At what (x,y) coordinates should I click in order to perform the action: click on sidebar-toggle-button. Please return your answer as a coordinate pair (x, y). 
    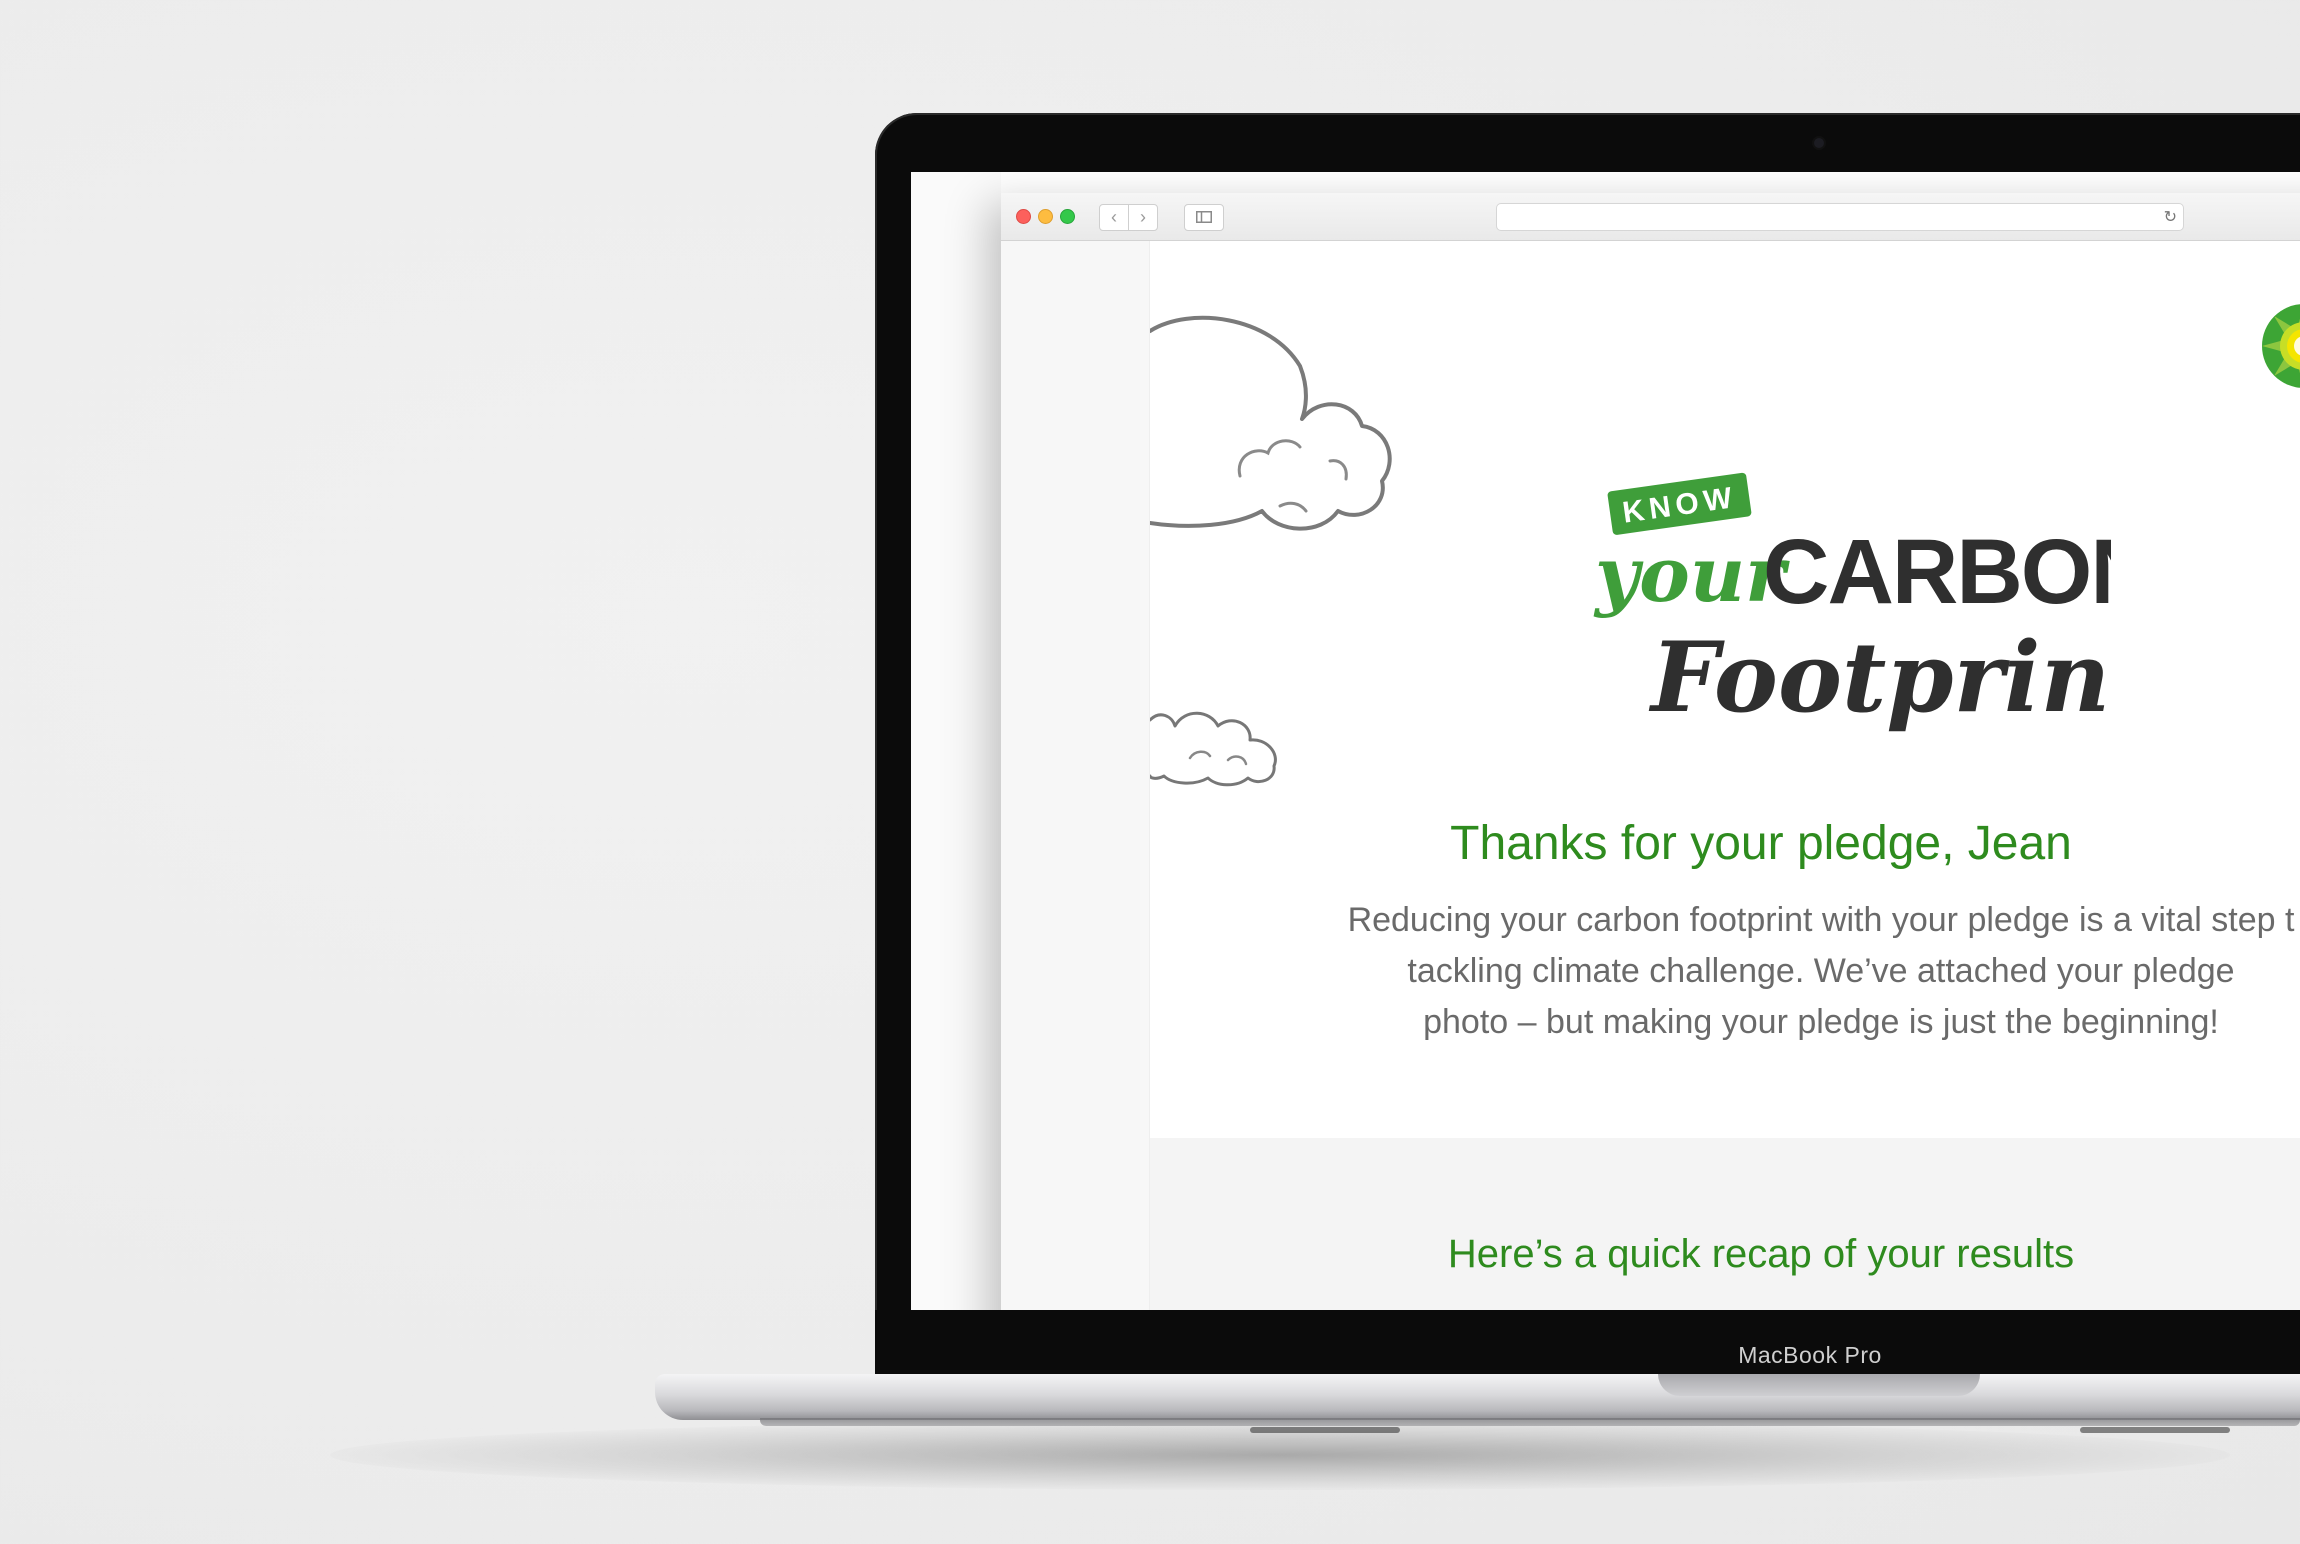
    Looking at the image, I should click on (1204, 217).